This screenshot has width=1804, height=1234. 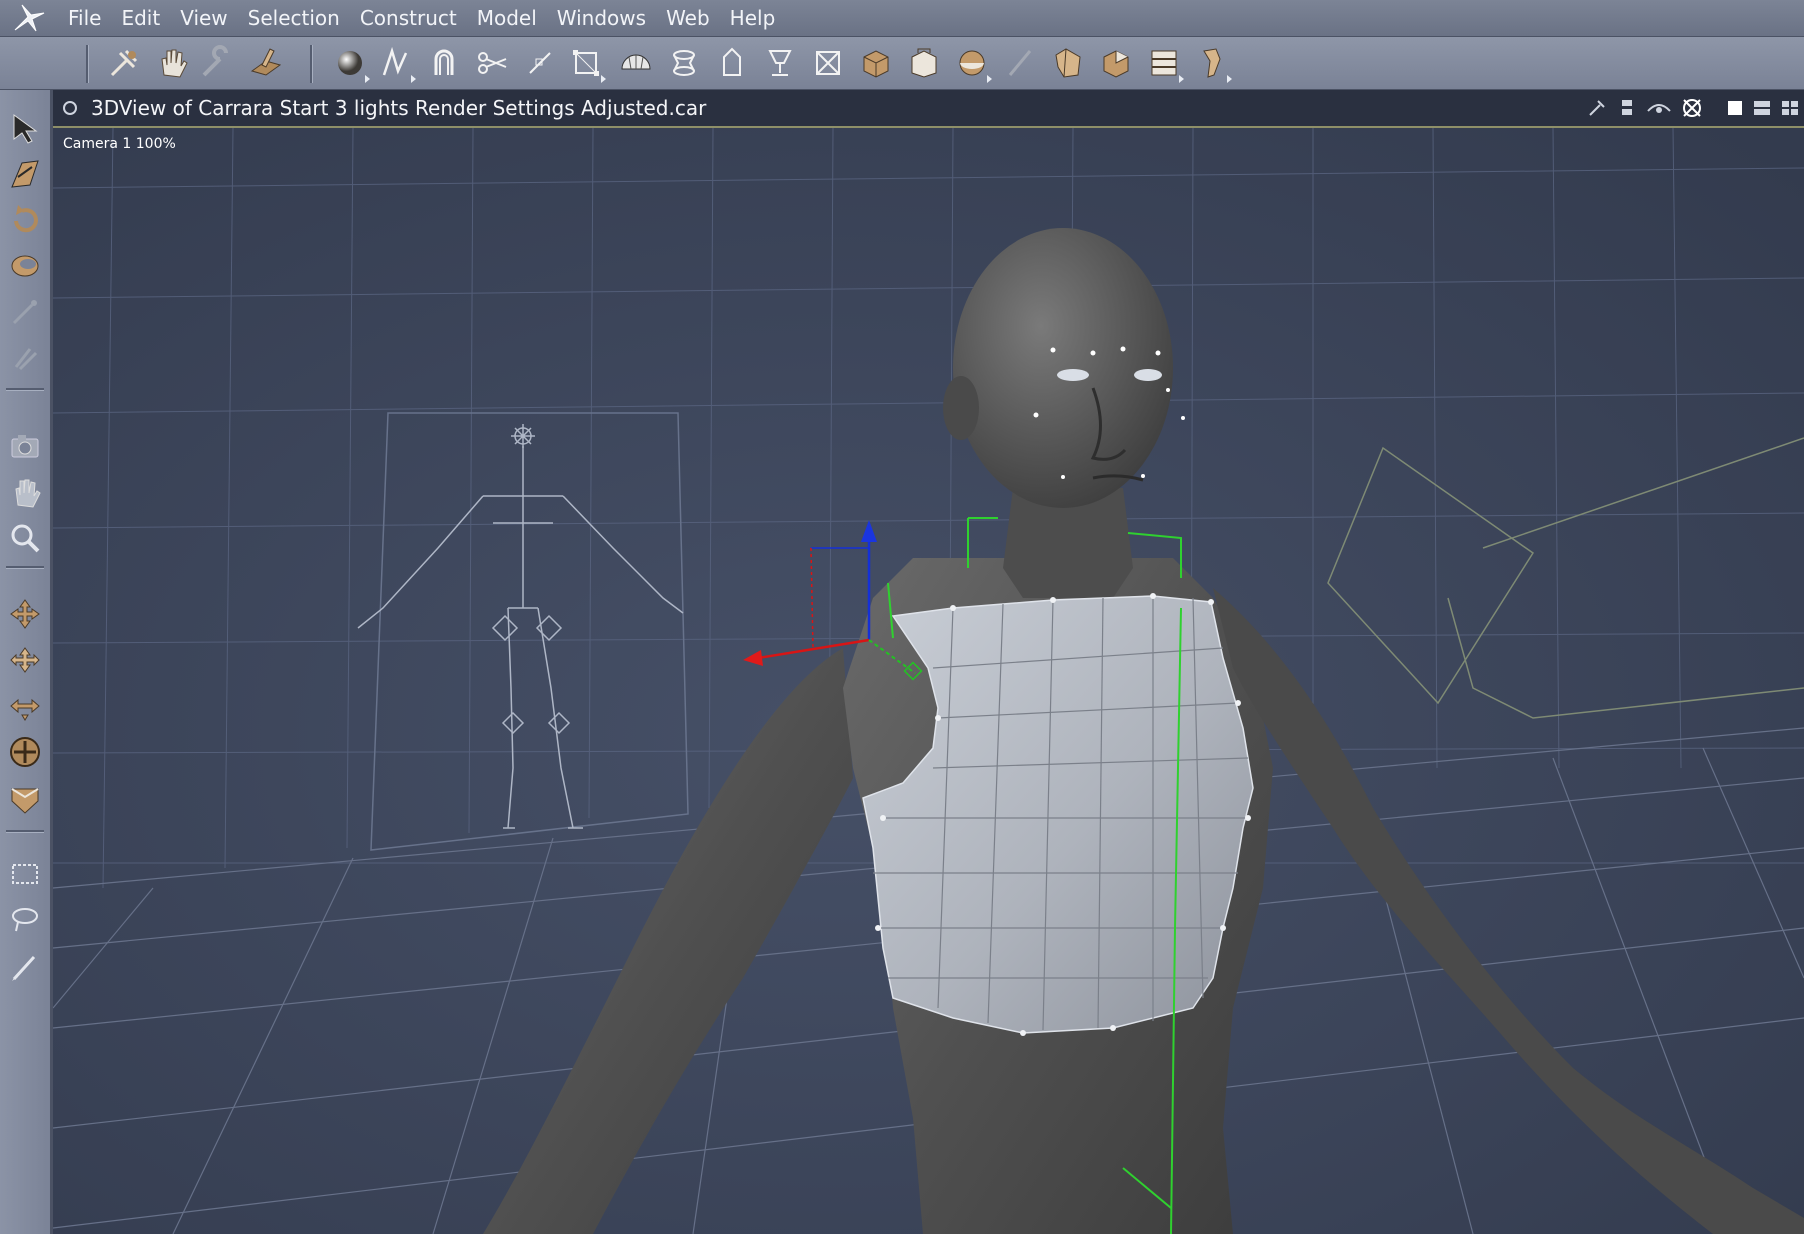 I want to click on dome-icon, so click(x=636, y=63).